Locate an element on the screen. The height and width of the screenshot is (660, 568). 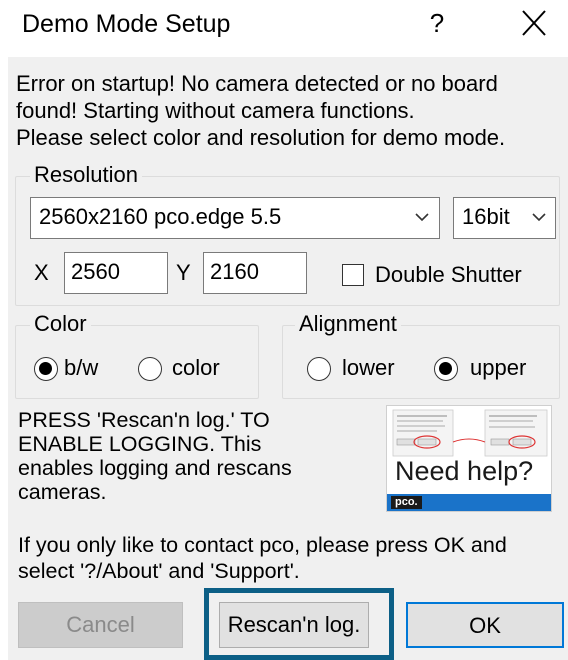
ok-button: OK is located at coordinates (485, 625).